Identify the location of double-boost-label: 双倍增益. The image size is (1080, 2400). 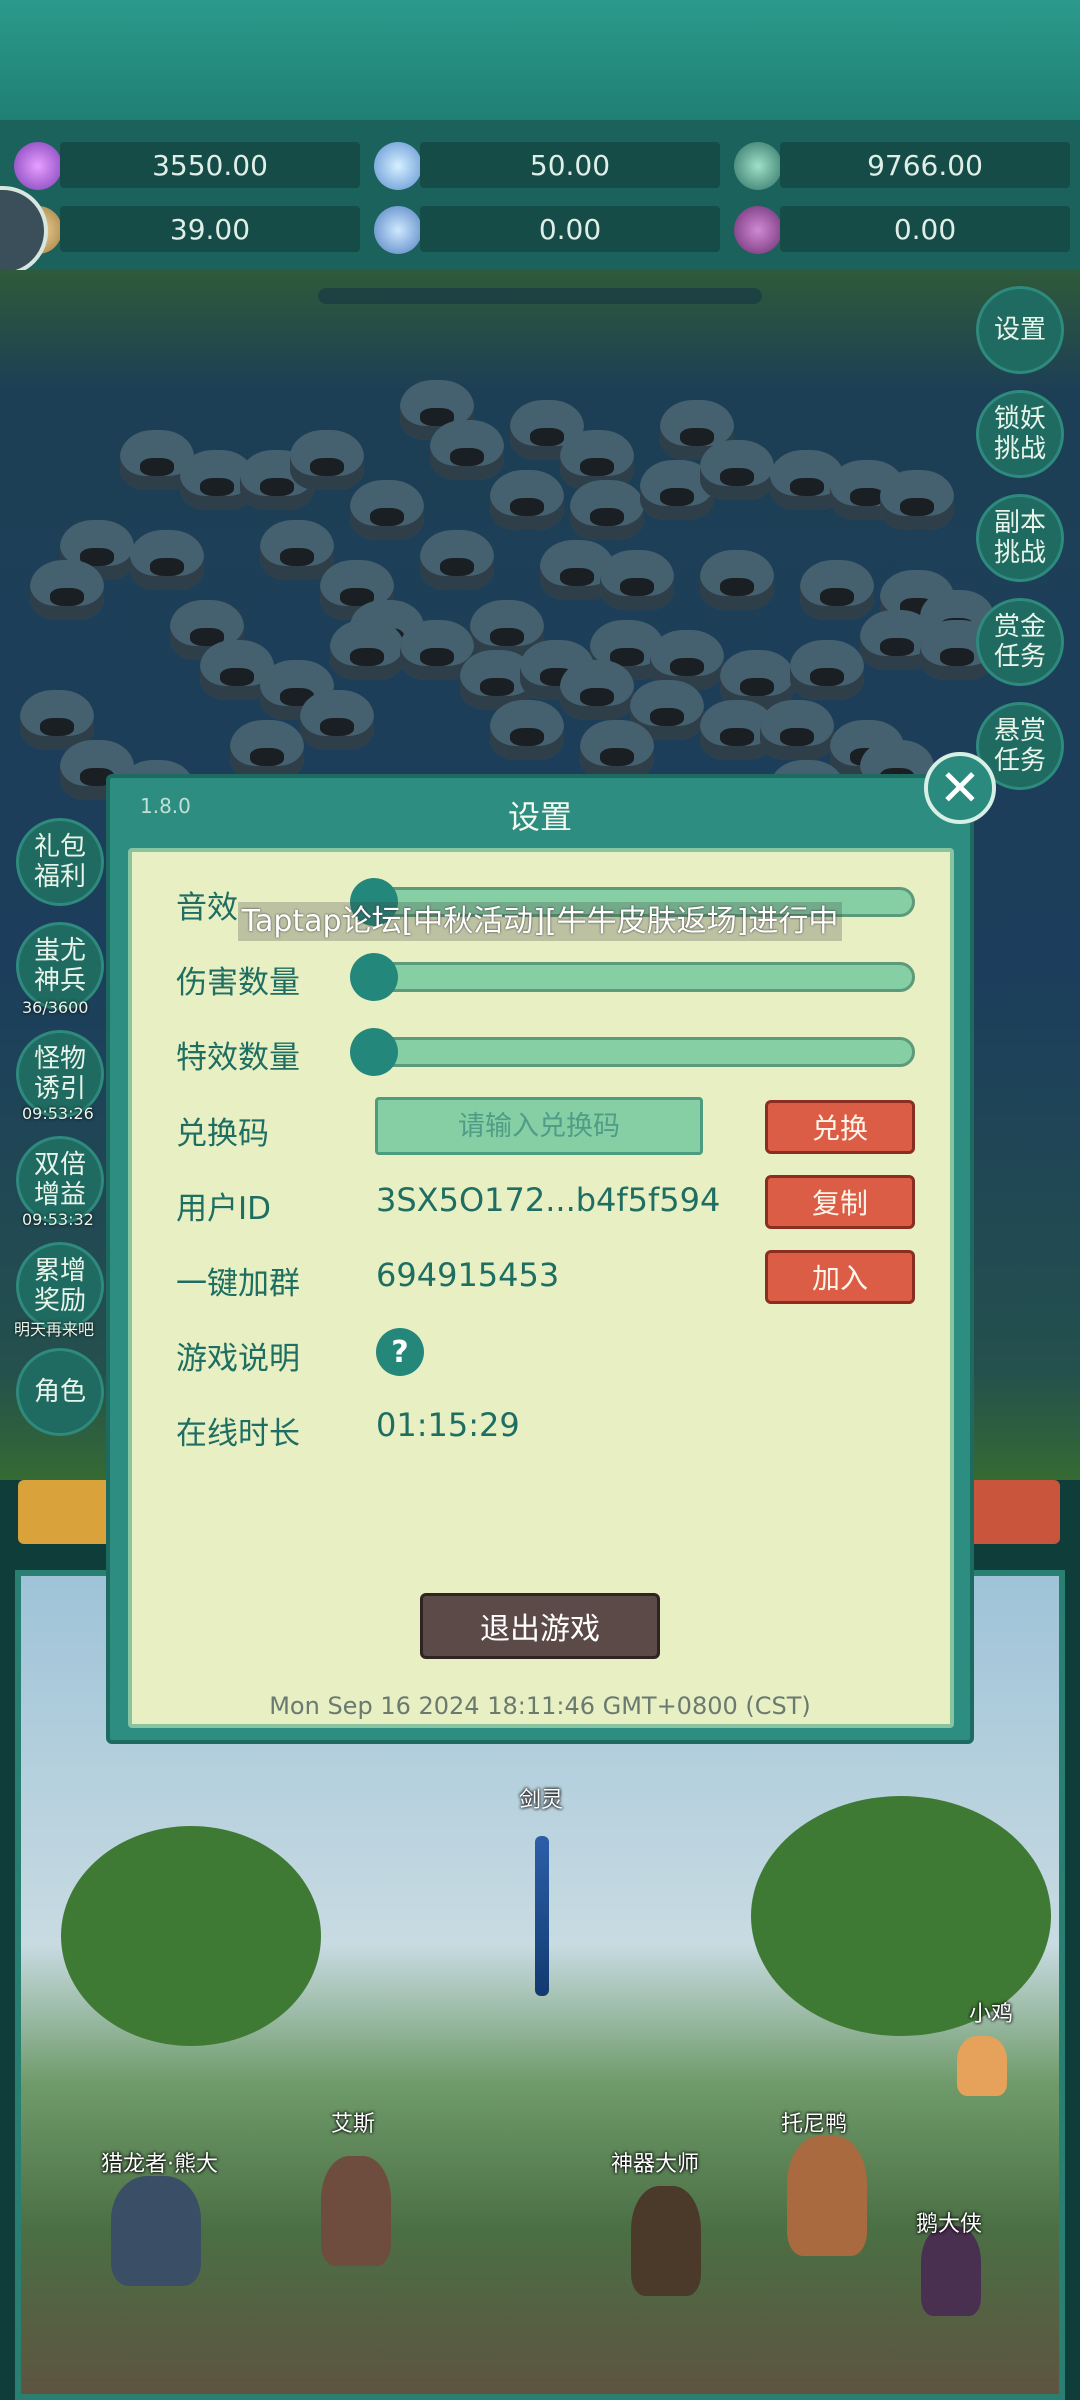
(59, 1180).